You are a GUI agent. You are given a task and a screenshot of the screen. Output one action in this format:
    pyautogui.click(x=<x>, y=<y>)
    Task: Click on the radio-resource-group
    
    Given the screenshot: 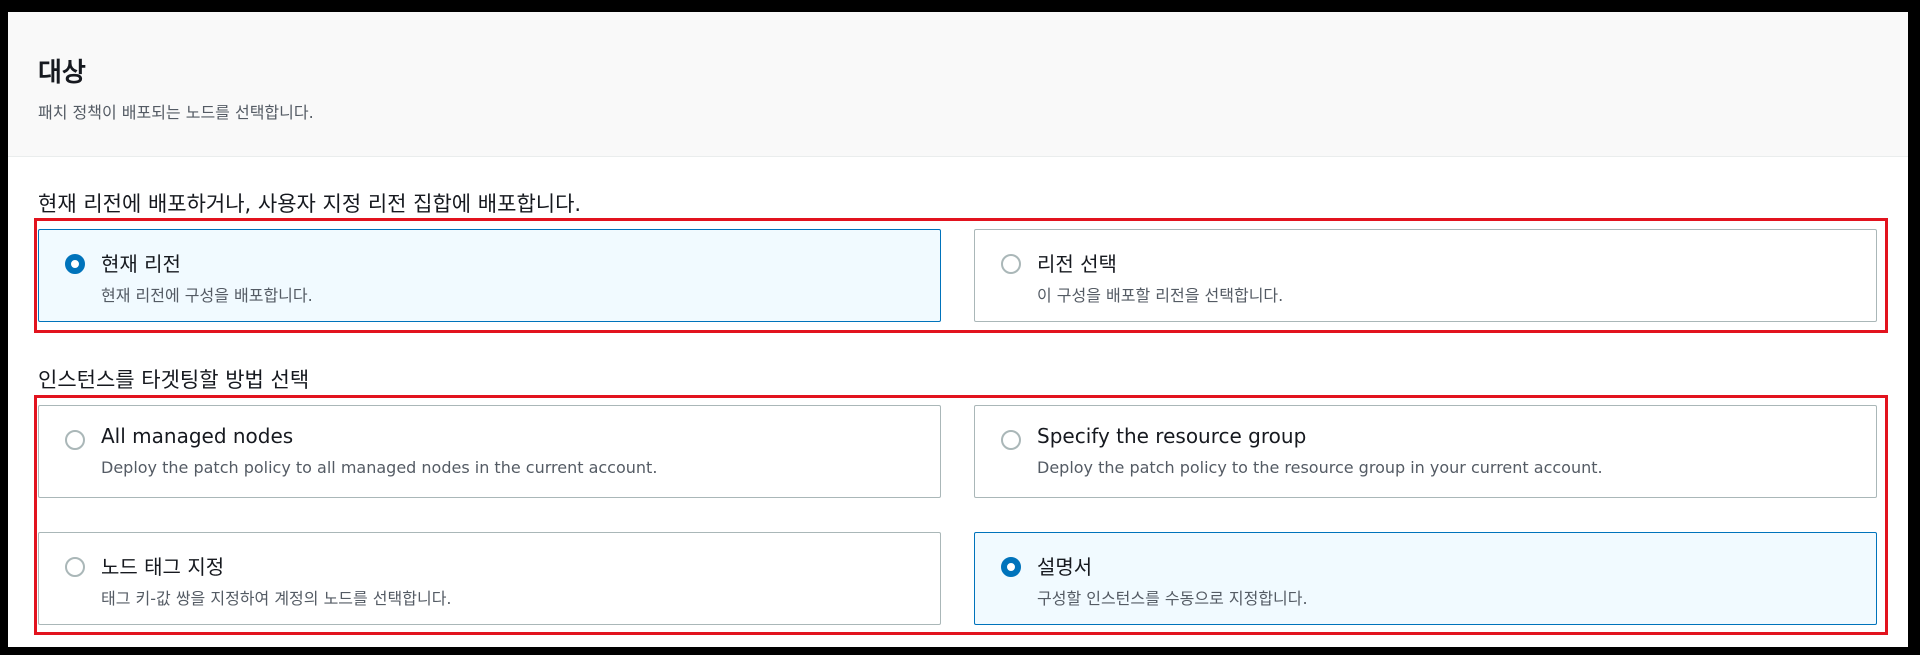 What is the action you would take?
    pyautogui.click(x=1011, y=440)
    